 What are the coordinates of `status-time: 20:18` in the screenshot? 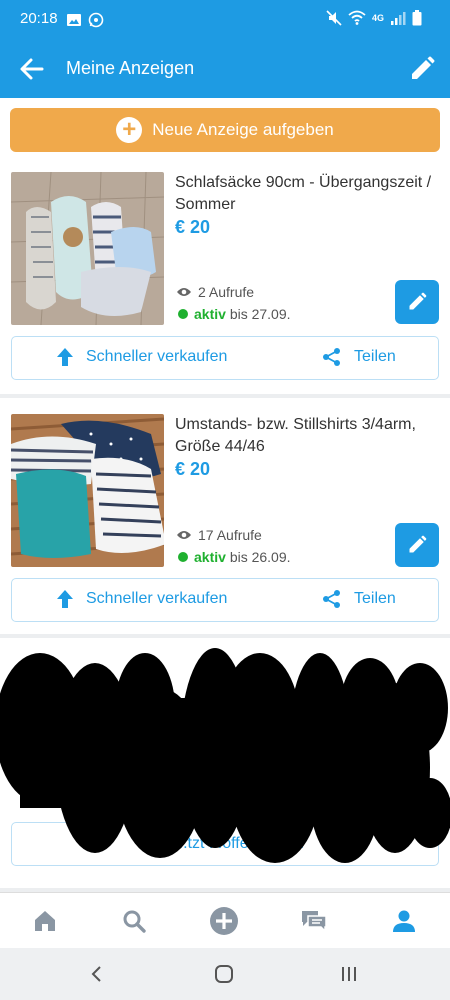 It's located at (39, 18).